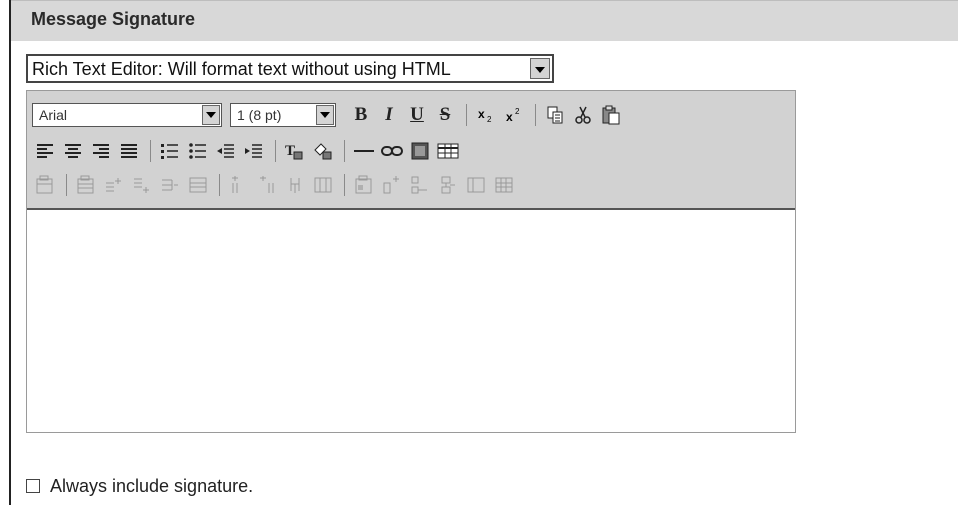 The width and height of the screenshot is (958, 505). I want to click on insert-image-button, so click(420, 151).